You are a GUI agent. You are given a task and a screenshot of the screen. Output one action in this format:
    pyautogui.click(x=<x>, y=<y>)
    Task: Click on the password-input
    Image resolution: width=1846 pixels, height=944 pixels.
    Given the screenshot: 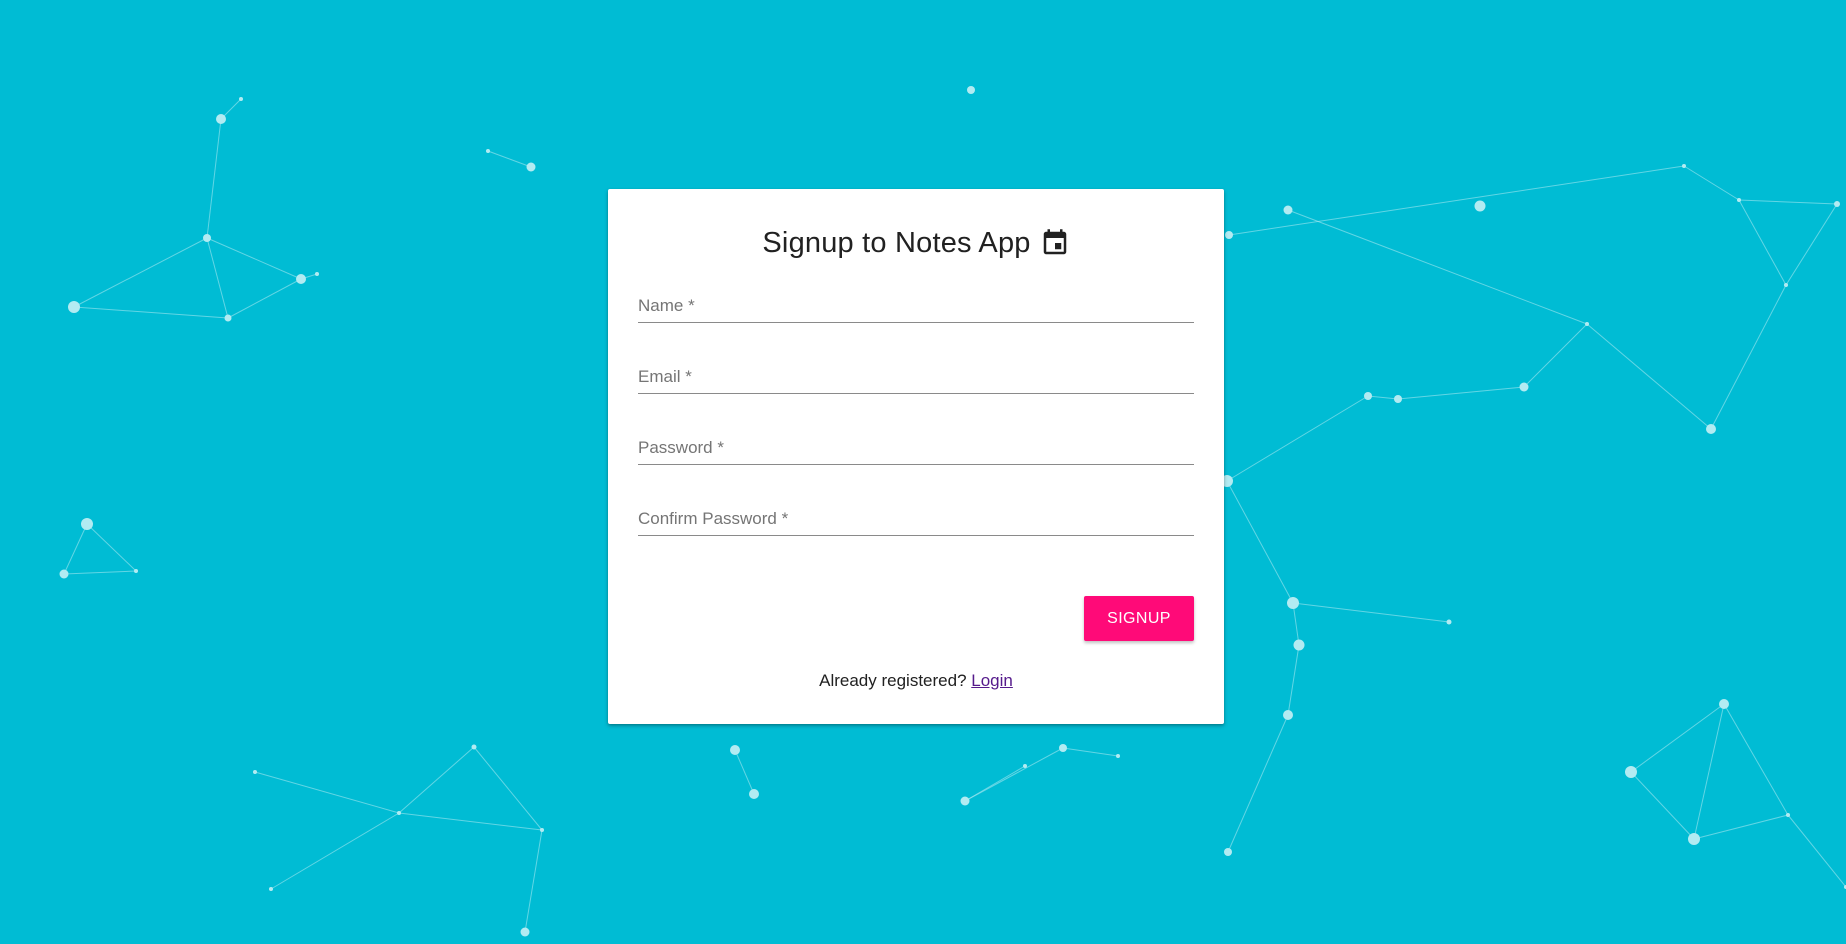 What is the action you would take?
    pyautogui.click(x=918, y=445)
    